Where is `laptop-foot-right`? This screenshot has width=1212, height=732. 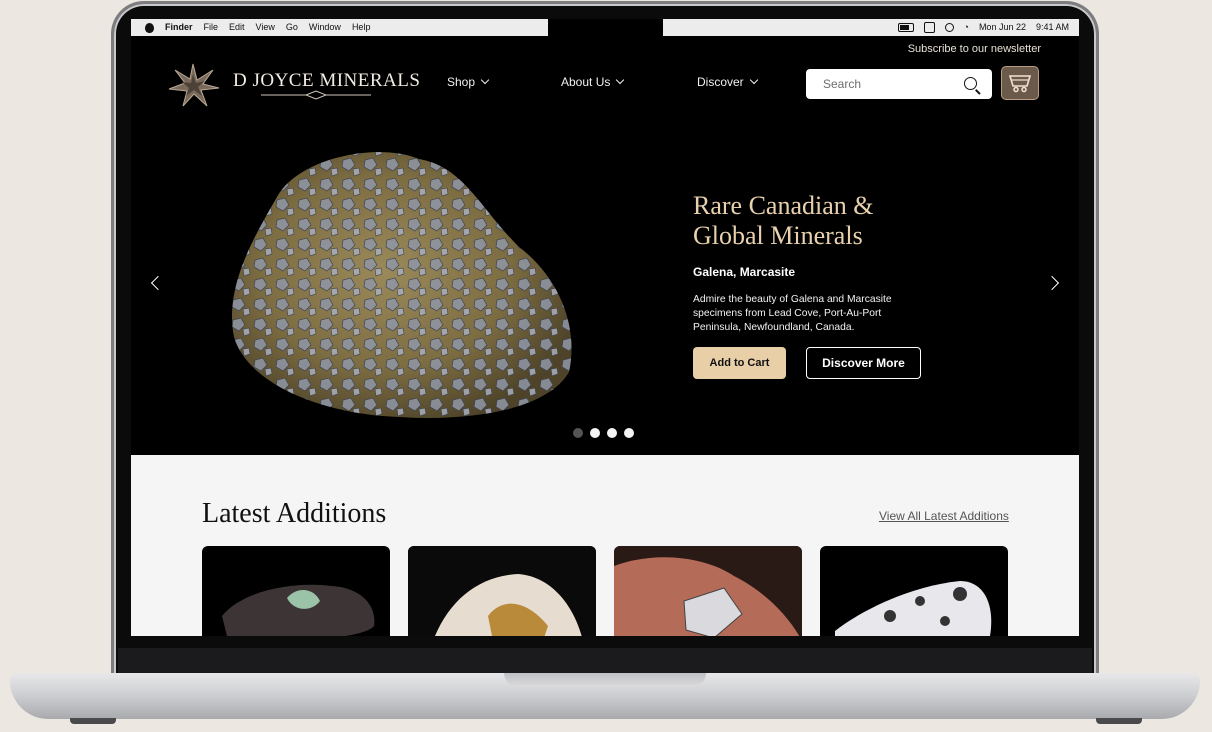 laptop-foot-right is located at coordinates (1119, 721).